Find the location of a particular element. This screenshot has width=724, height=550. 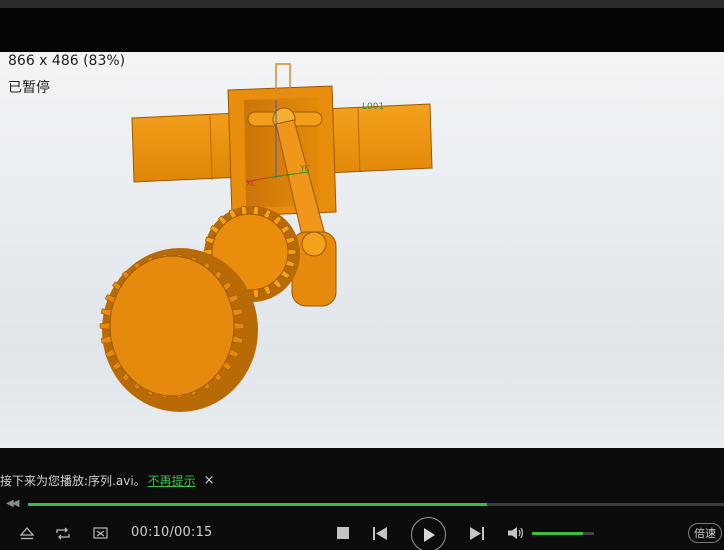

next-play-notice: 接下来为您播放:序列.avi。 不再提示 × is located at coordinates (107, 480).